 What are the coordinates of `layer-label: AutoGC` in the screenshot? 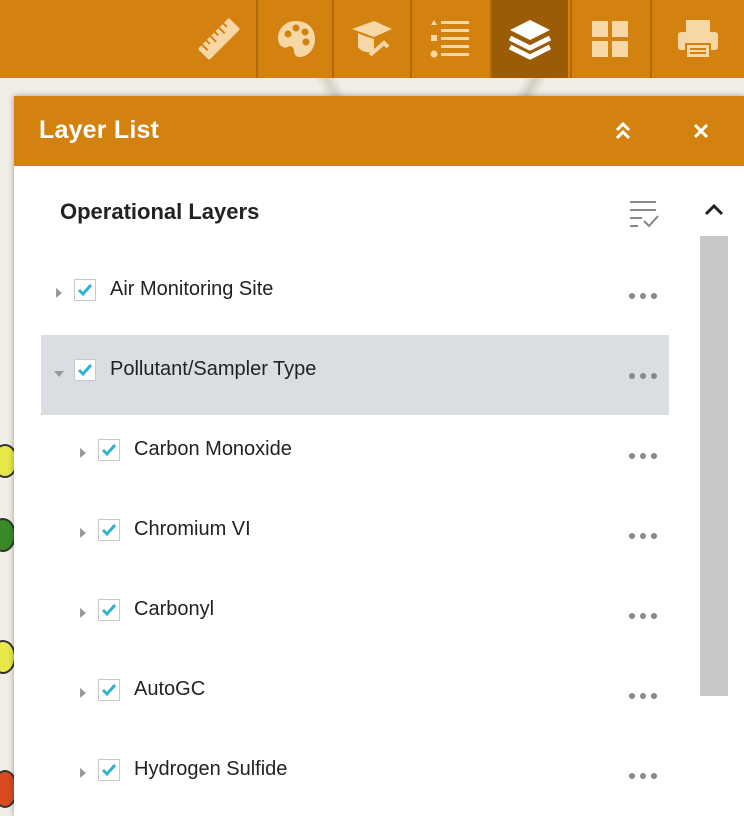 It's located at (169, 689).